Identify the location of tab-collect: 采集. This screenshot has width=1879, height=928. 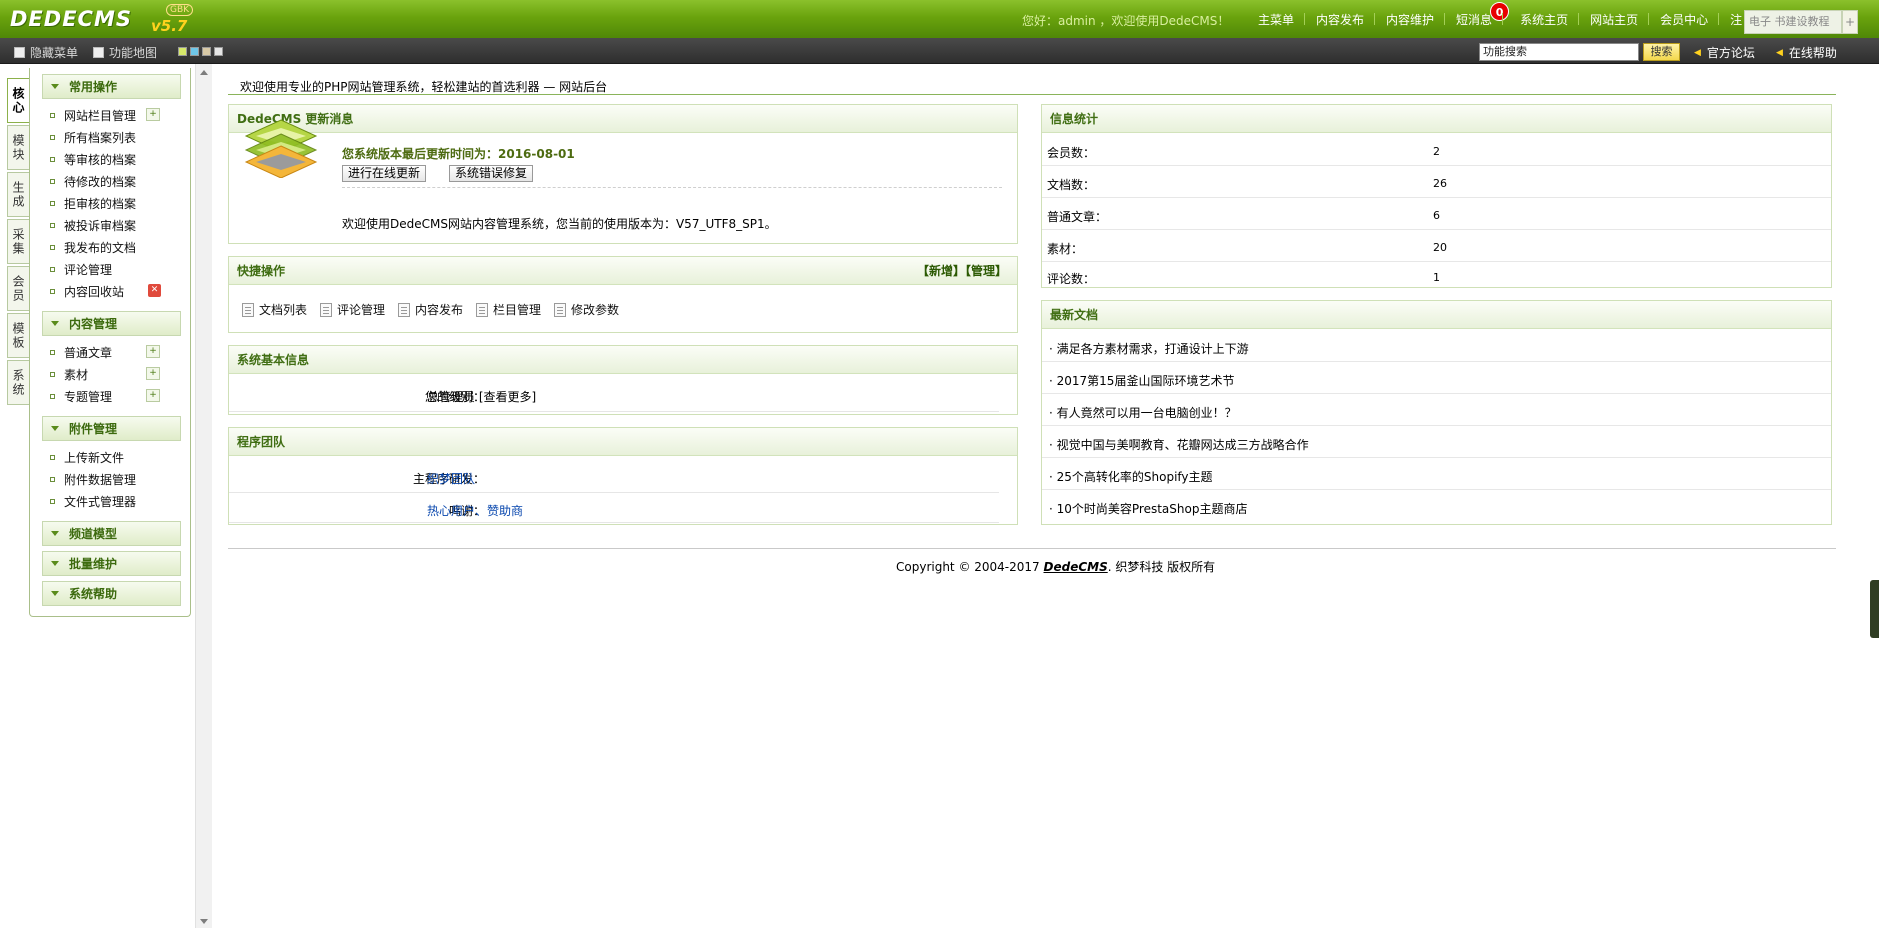
(18, 241).